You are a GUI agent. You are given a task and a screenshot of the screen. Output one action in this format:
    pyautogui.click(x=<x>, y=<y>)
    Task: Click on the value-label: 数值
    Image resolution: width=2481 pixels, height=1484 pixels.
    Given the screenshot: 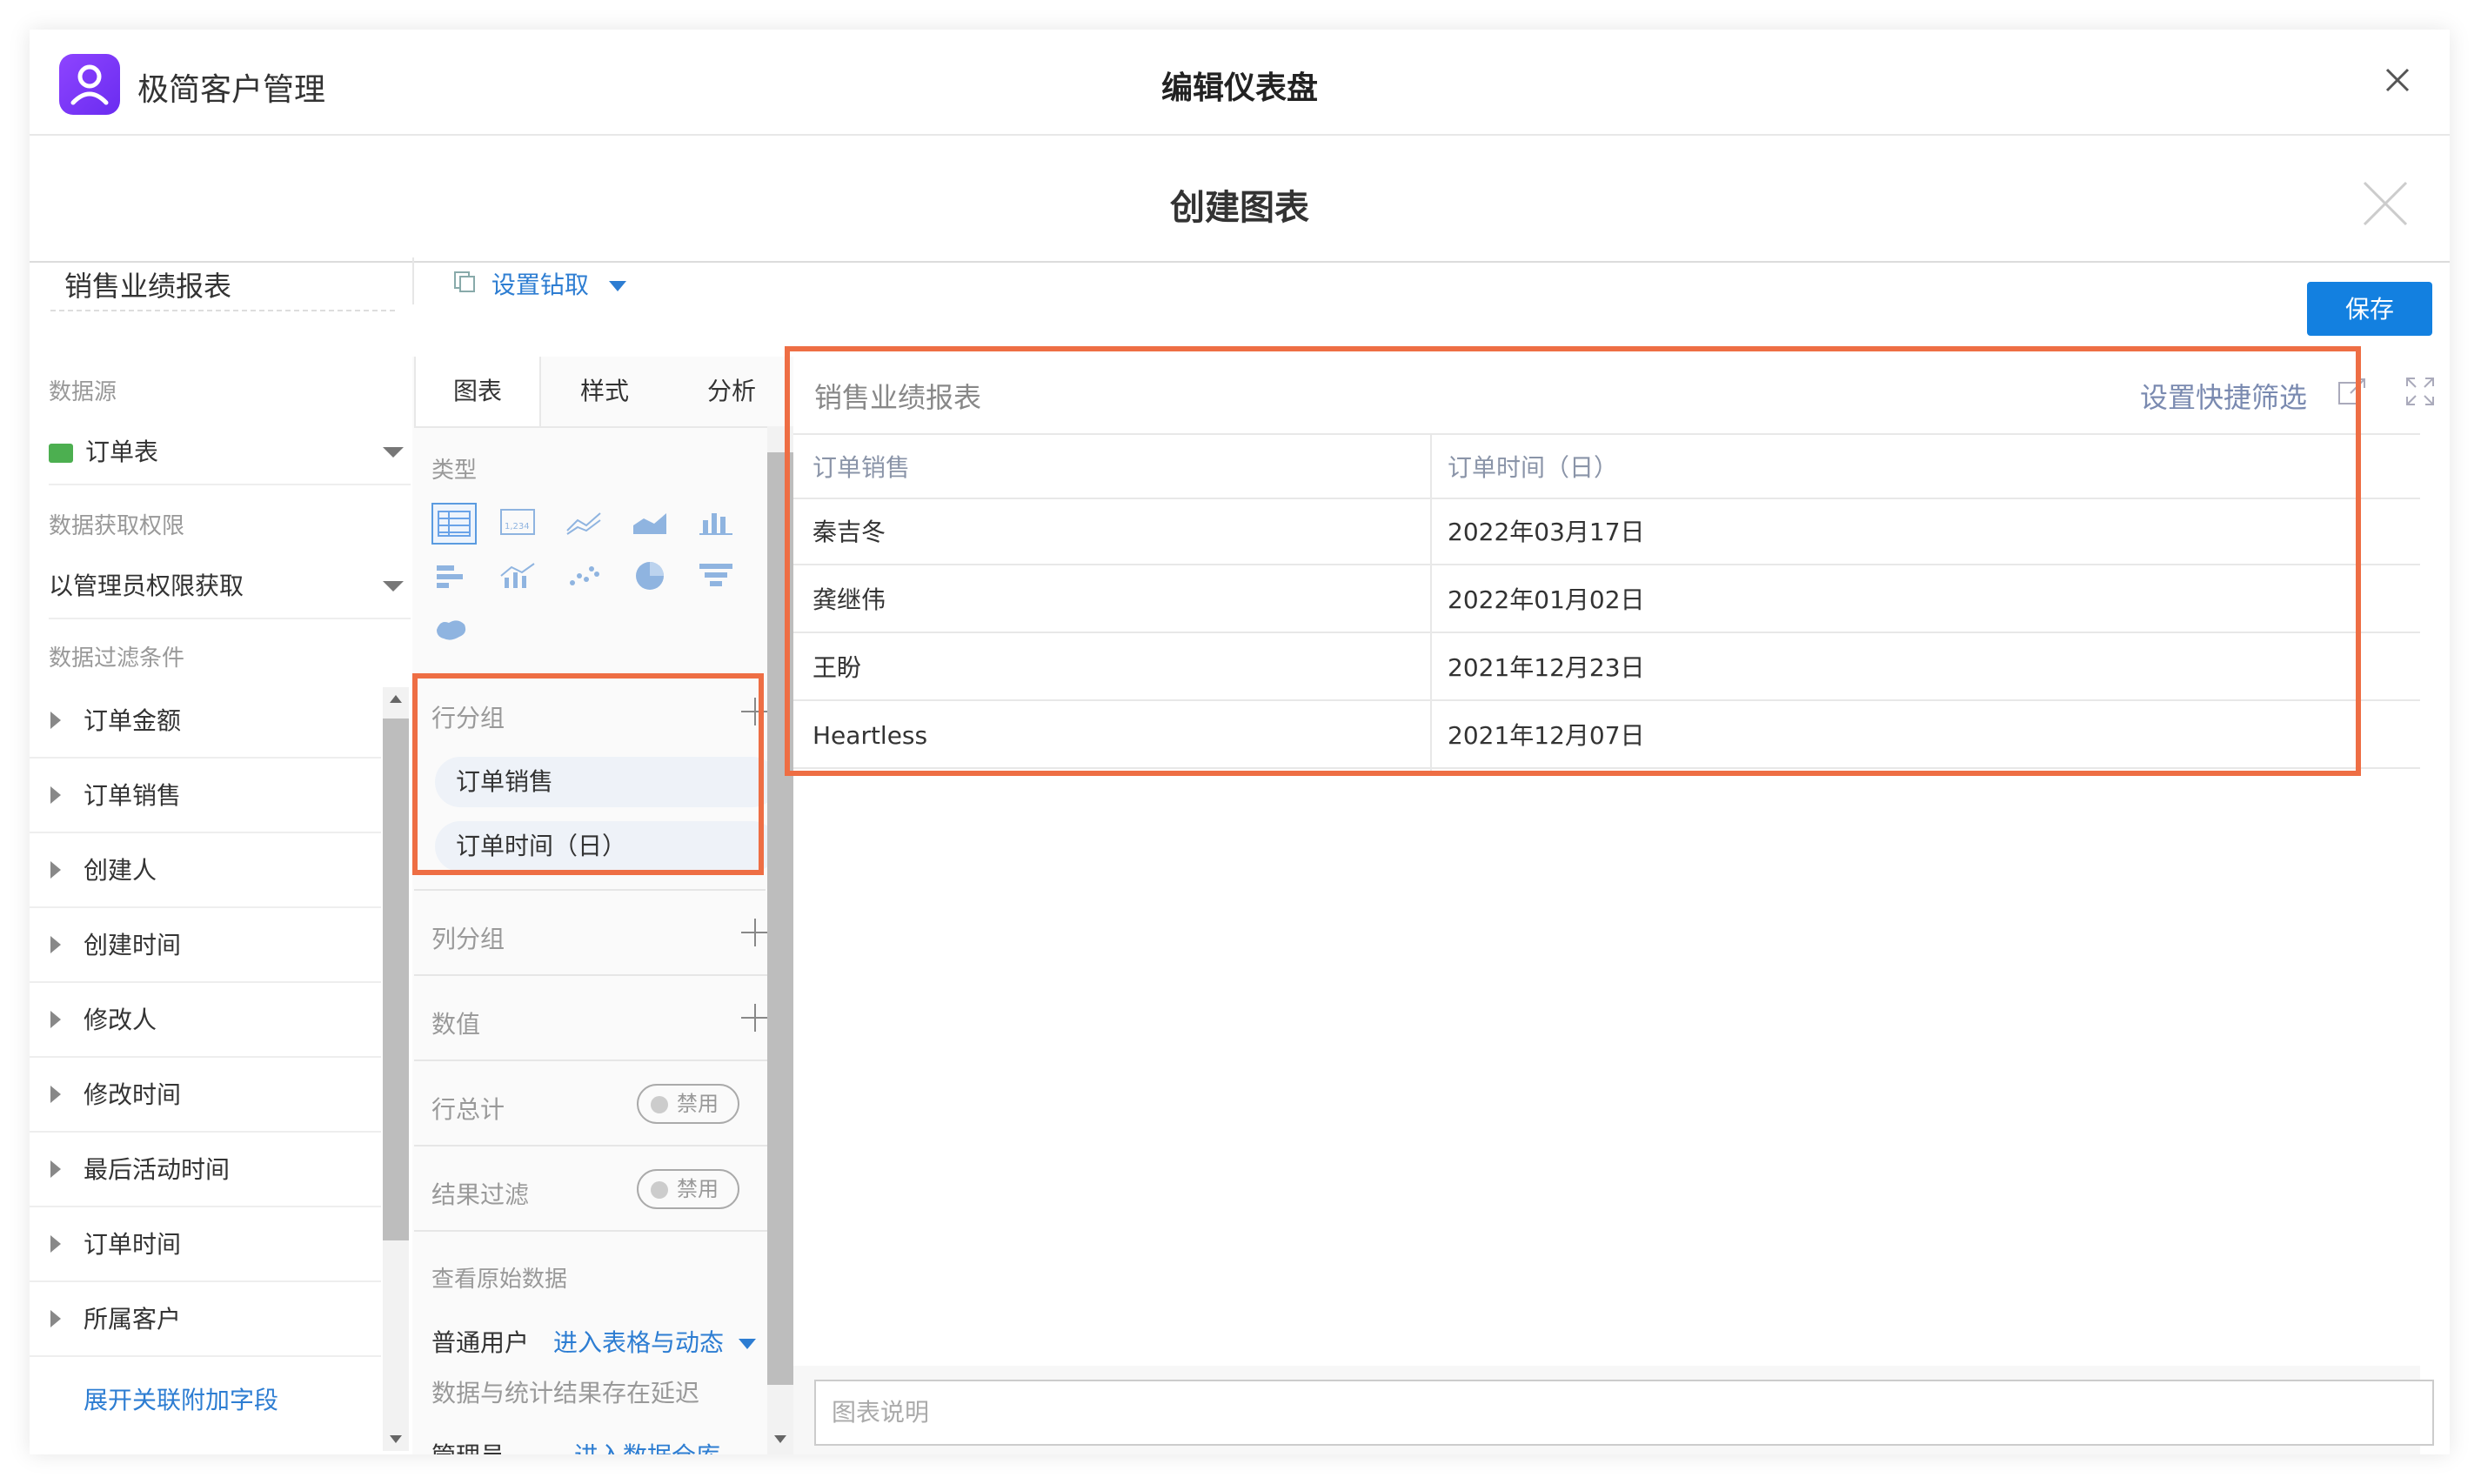 What is the action you would take?
    pyautogui.click(x=456, y=1024)
    